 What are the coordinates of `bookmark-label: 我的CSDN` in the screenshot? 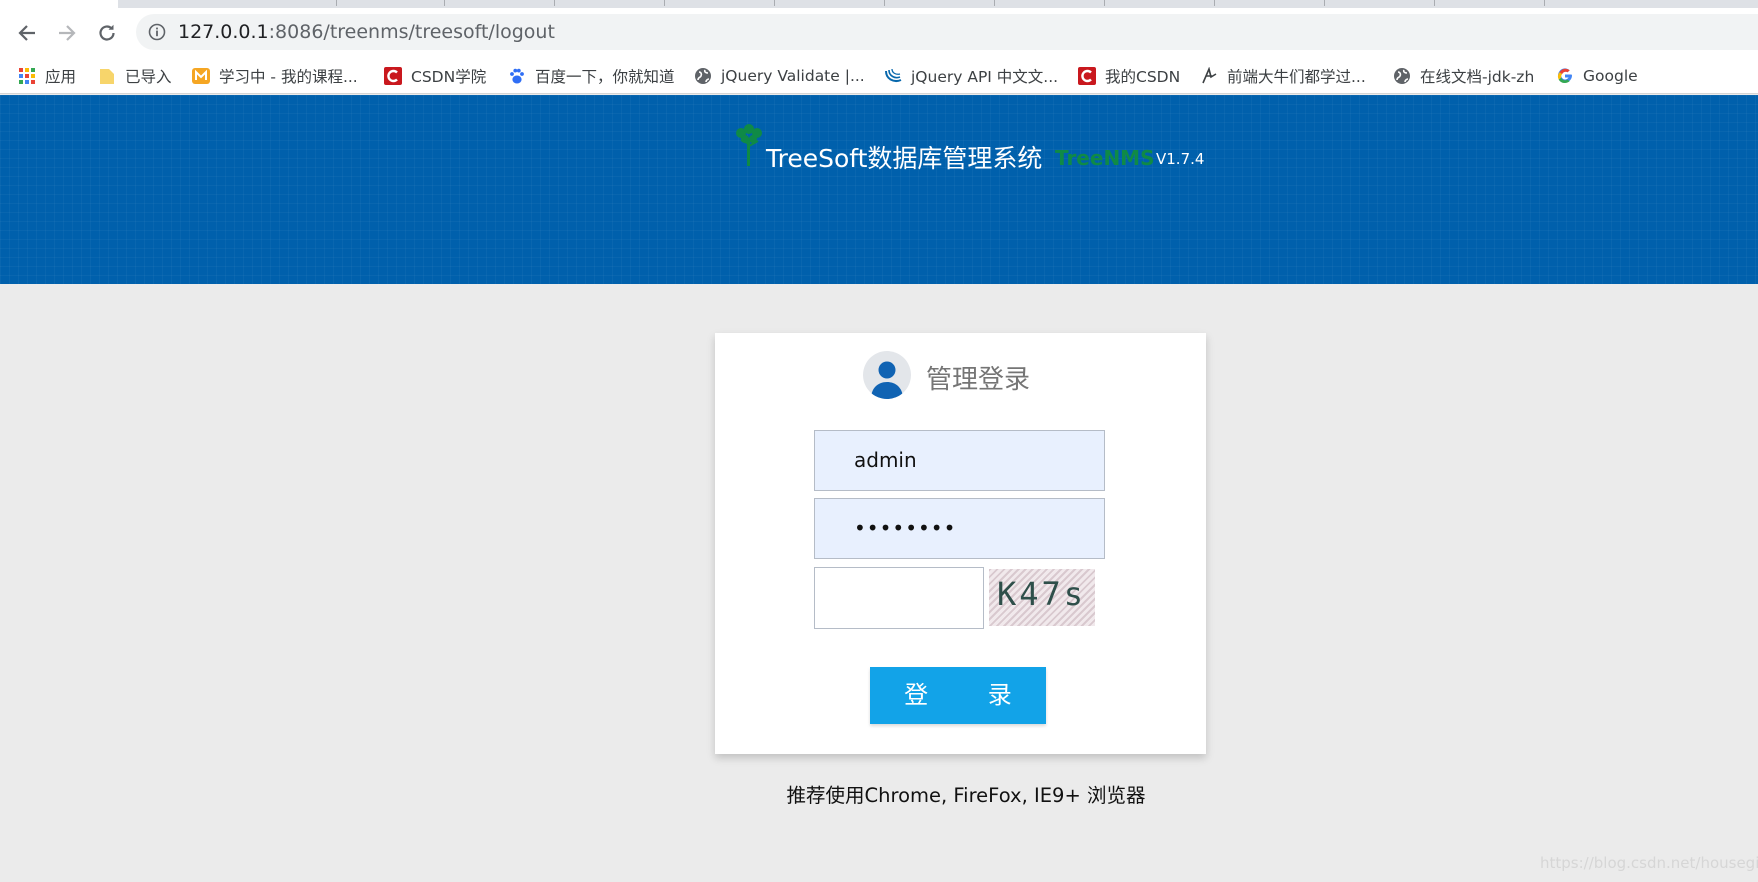 It's located at (1143, 77).